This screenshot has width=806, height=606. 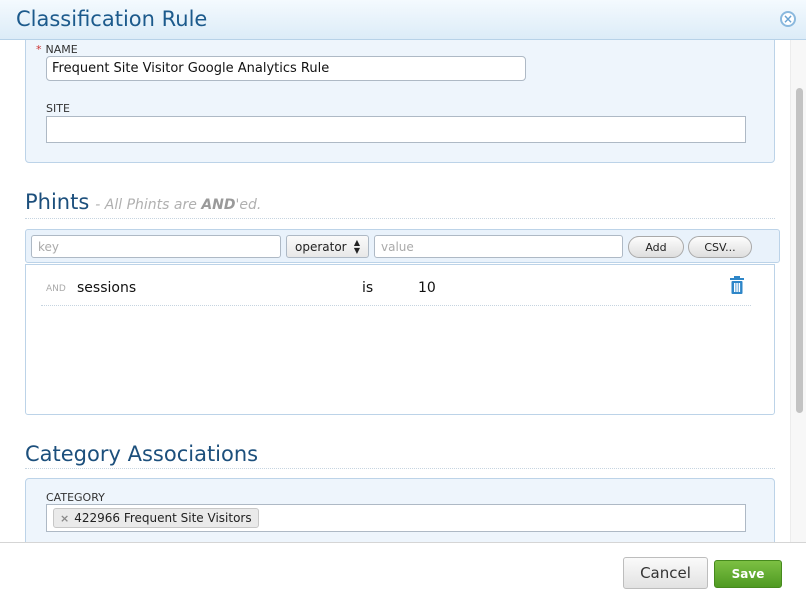 What do you see at coordinates (498, 246) in the screenshot?
I see `value-input: value` at bounding box center [498, 246].